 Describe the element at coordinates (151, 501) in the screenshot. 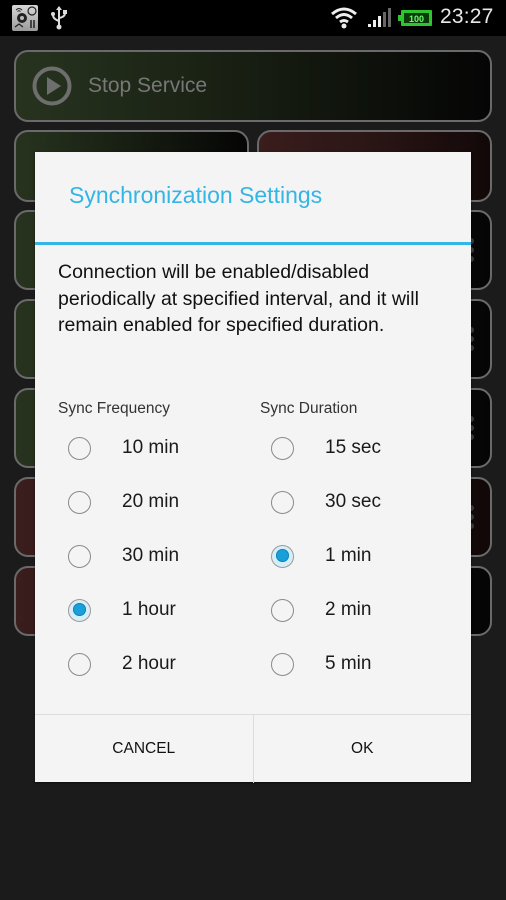

I see `sync-frequency-option-label: 20 min` at that location.